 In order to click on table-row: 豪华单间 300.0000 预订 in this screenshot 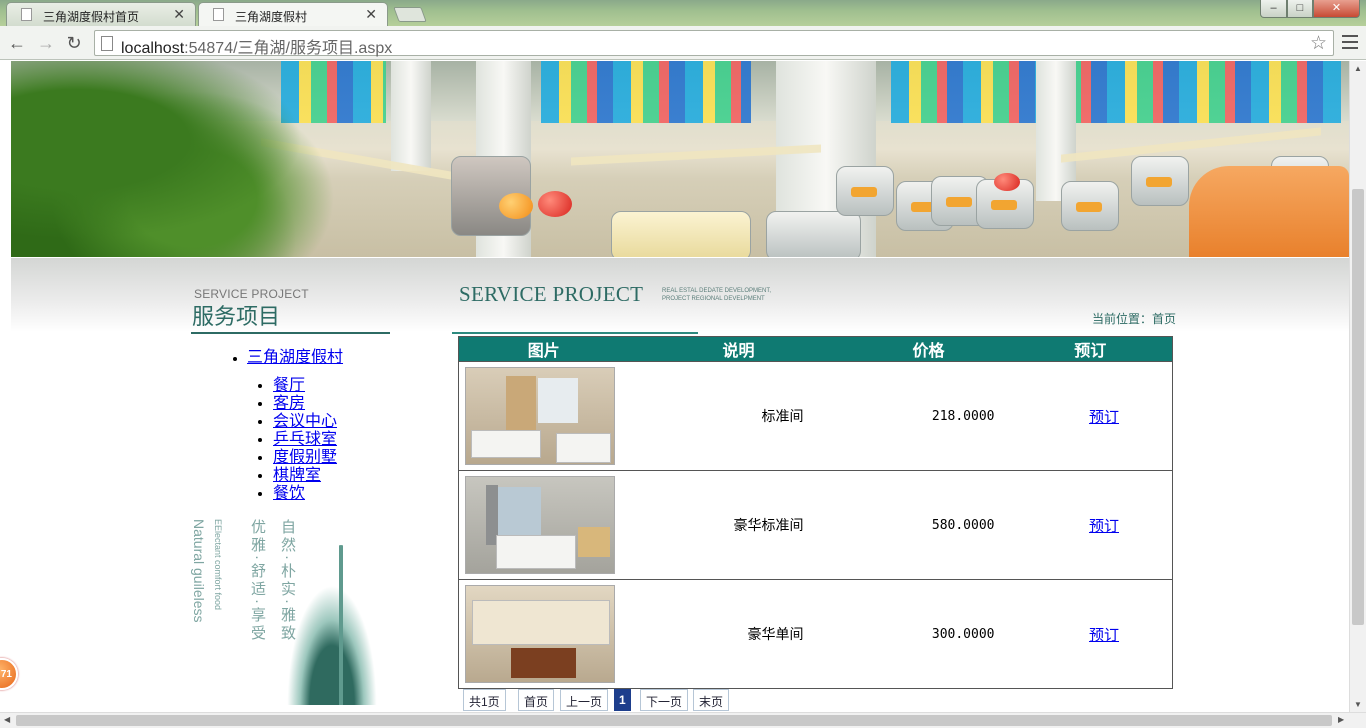, I will do `click(815, 634)`.